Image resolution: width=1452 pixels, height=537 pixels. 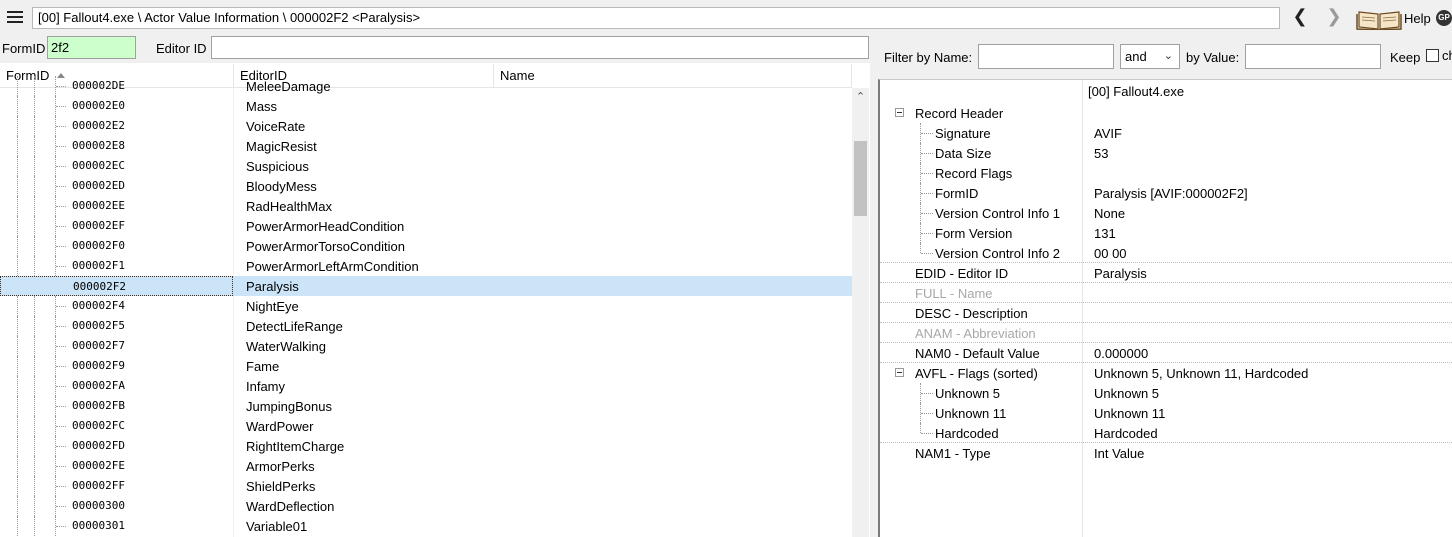 I want to click on formid-cell: 000002FC, so click(x=116, y=426).